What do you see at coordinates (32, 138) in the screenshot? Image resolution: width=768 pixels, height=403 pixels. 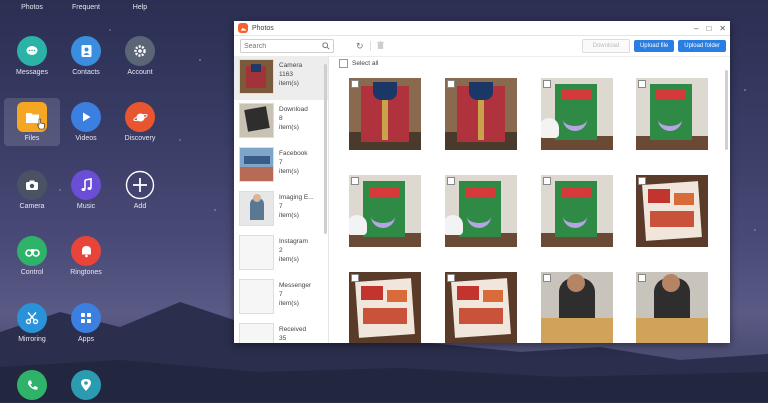 I see `app-label: Files` at bounding box center [32, 138].